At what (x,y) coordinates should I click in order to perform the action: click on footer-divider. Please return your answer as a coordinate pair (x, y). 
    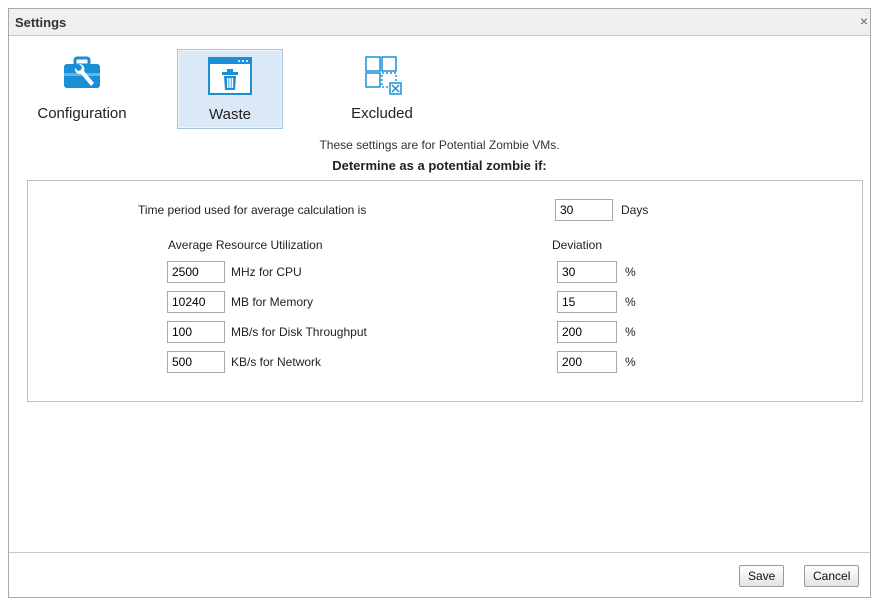
    Looking at the image, I should click on (439, 552).